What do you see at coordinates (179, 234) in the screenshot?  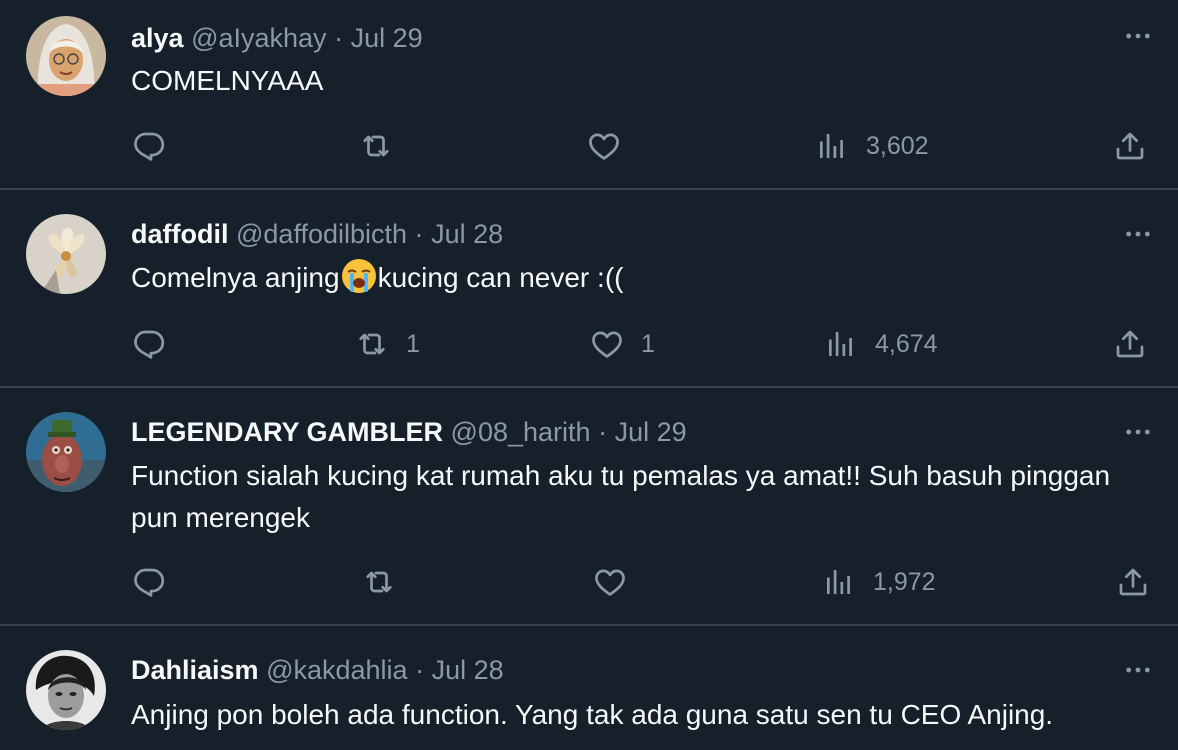 I see `display-name: daffodil` at bounding box center [179, 234].